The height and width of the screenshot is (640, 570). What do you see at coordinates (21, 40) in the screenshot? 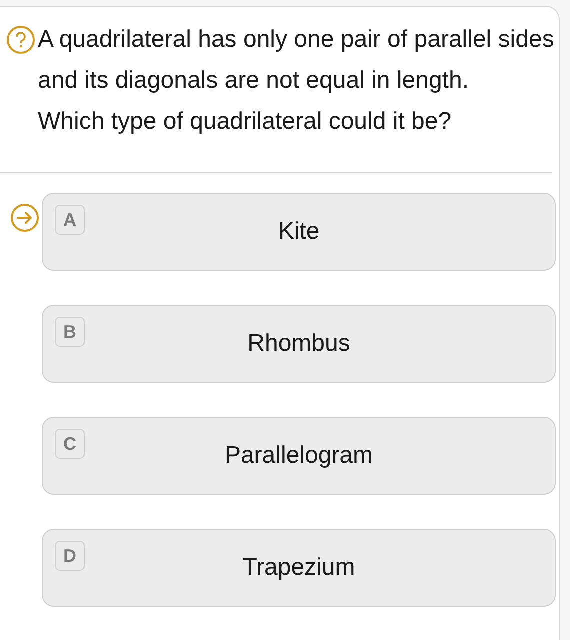
I see `help-icon` at bounding box center [21, 40].